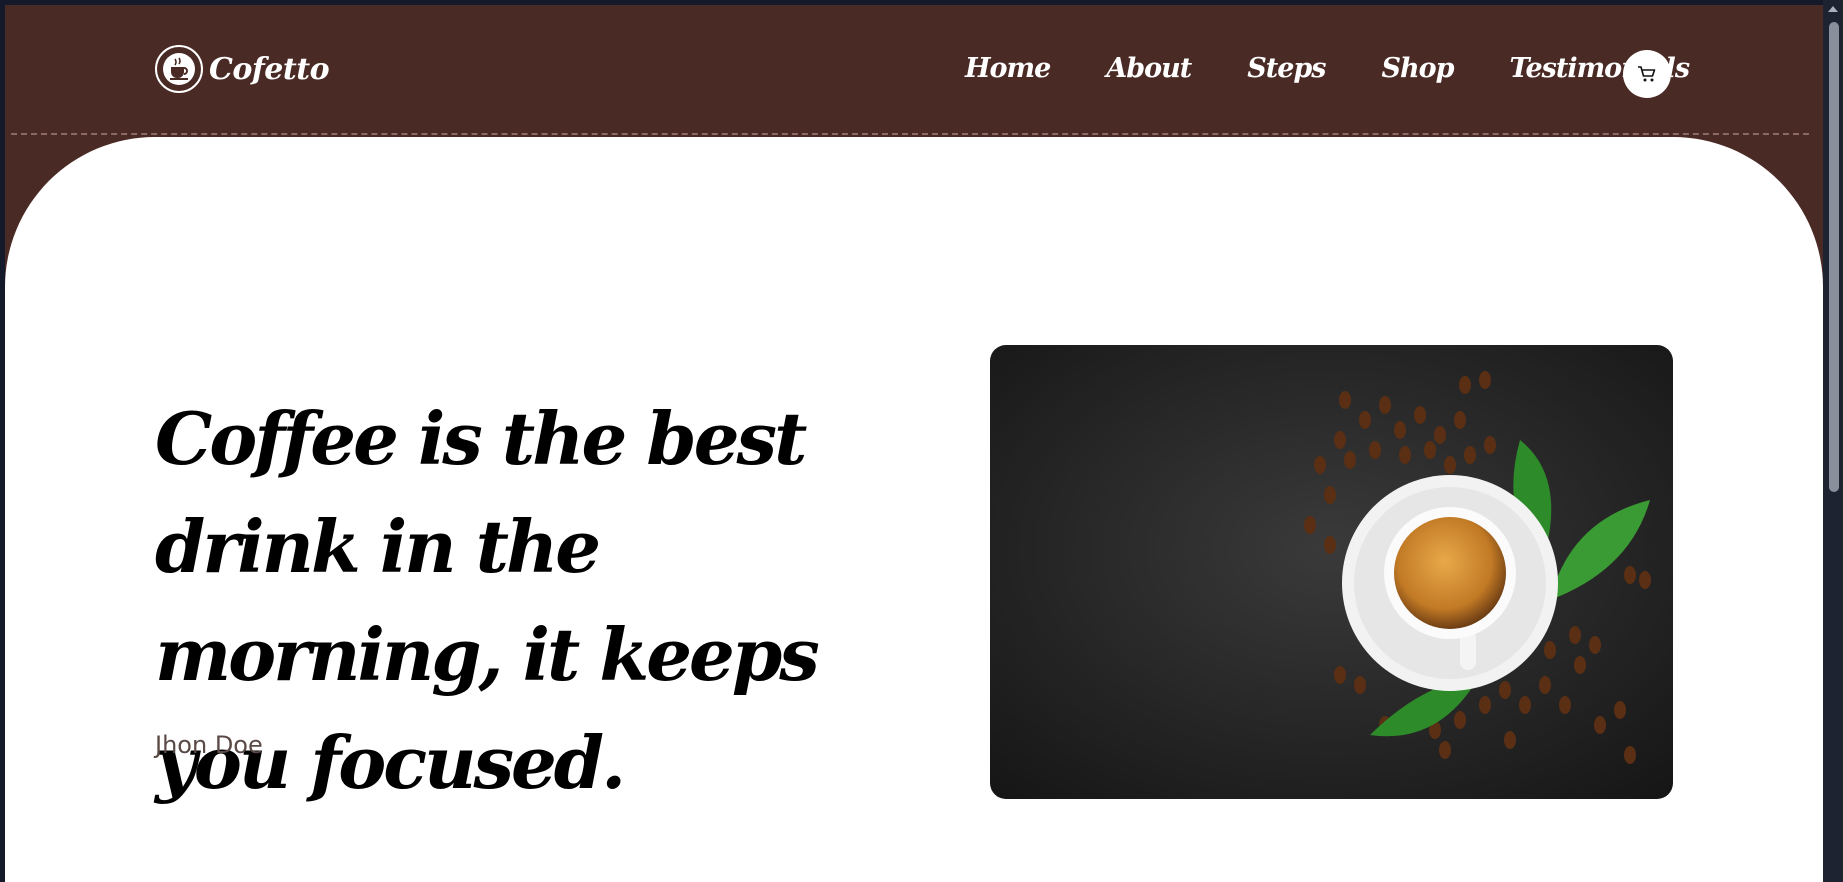 The height and width of the screenshot is (882, 1843). I want to click on nav-item-about: About, so click(1149, 68).